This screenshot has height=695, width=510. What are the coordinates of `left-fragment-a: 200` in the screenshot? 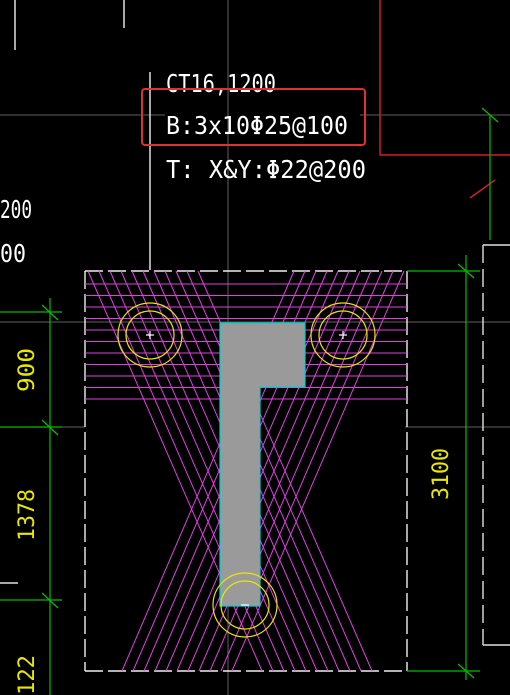 It's located at (16, 209).